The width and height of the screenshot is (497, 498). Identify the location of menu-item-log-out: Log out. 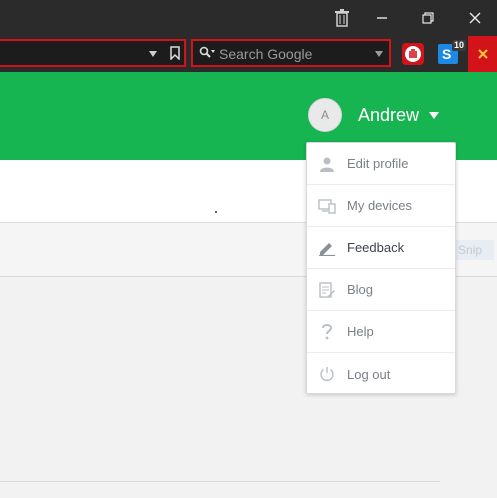
(381, 374).